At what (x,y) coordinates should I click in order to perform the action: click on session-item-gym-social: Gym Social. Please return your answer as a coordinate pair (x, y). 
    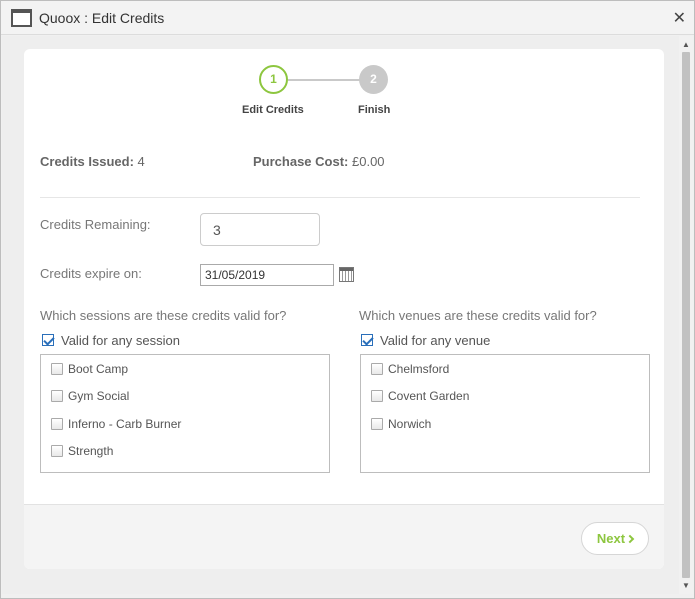
    Looking at the image, I should click on (90, 396).